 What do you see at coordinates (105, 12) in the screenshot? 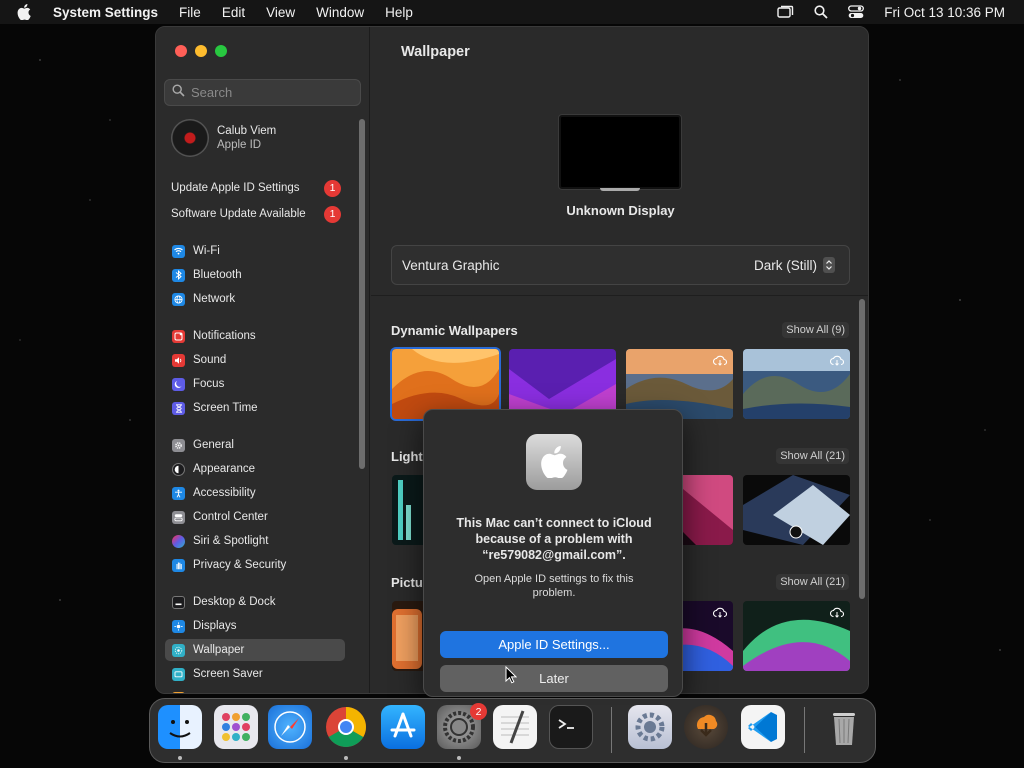
I see `menu-app-name: System Settings` at bounding box center [105, 12].